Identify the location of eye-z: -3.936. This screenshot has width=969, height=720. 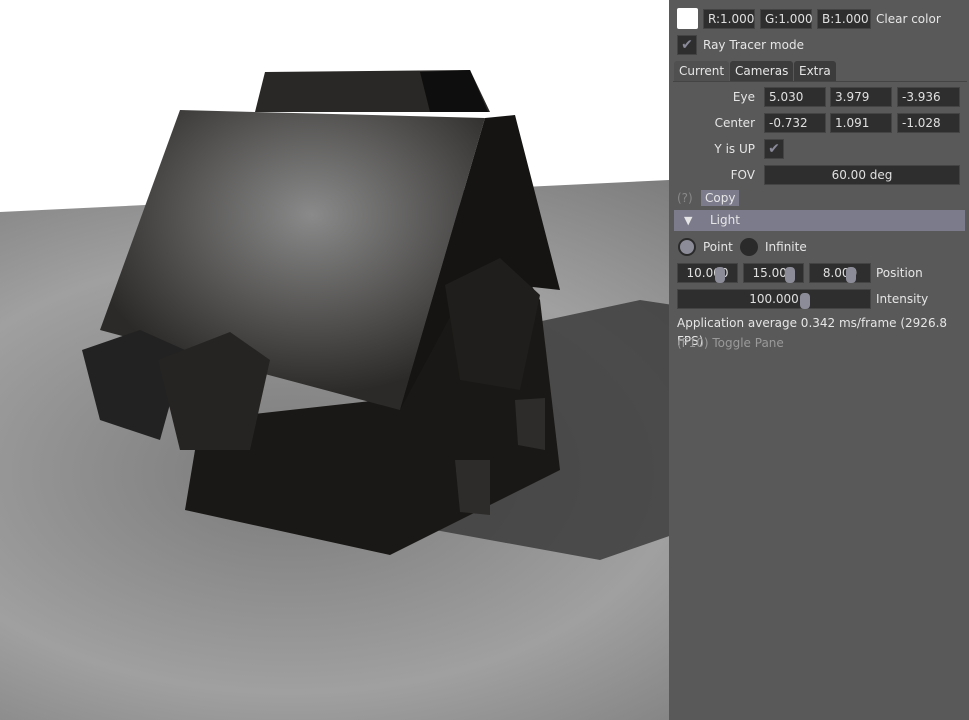
(928, 97).